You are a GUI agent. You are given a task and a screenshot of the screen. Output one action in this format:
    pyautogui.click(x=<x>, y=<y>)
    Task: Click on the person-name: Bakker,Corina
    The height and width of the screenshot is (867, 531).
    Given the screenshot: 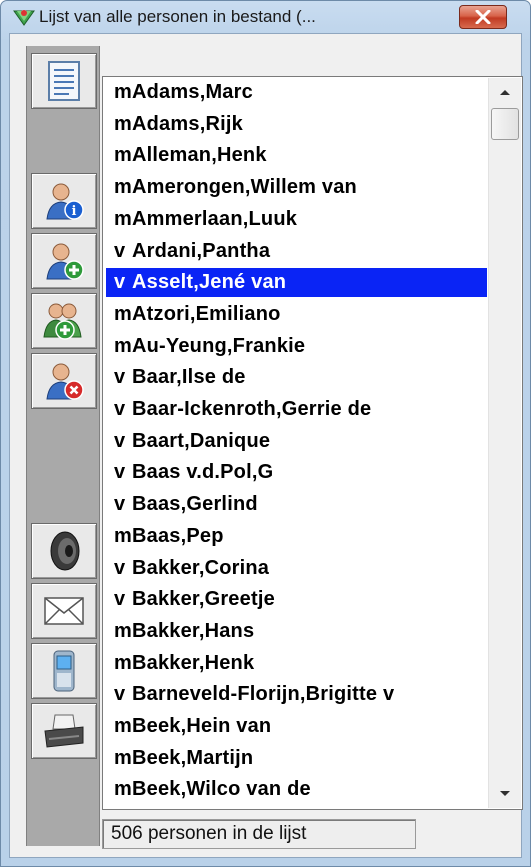 What is the action you would take?
    pyautogui.click(x=201, y=567)
    